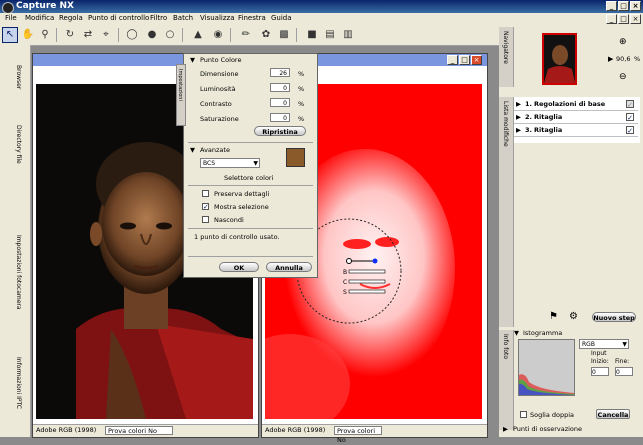 The height and width of the screenshot is (445, 643). Describe the element at coordinates (600, 371) in the screenshot. I see `start-input: 0` at that location.